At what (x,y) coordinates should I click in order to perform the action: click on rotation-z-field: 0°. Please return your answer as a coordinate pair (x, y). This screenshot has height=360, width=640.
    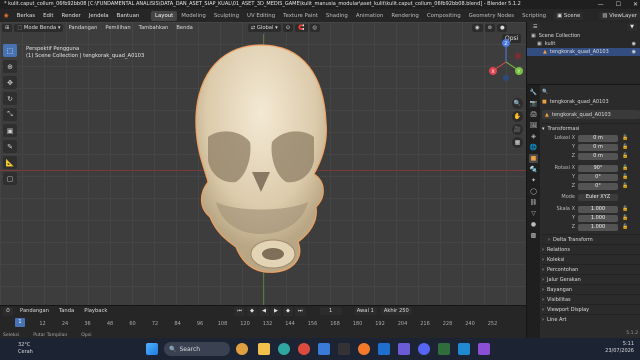
    Looking at the image, I should click on (598, 186).